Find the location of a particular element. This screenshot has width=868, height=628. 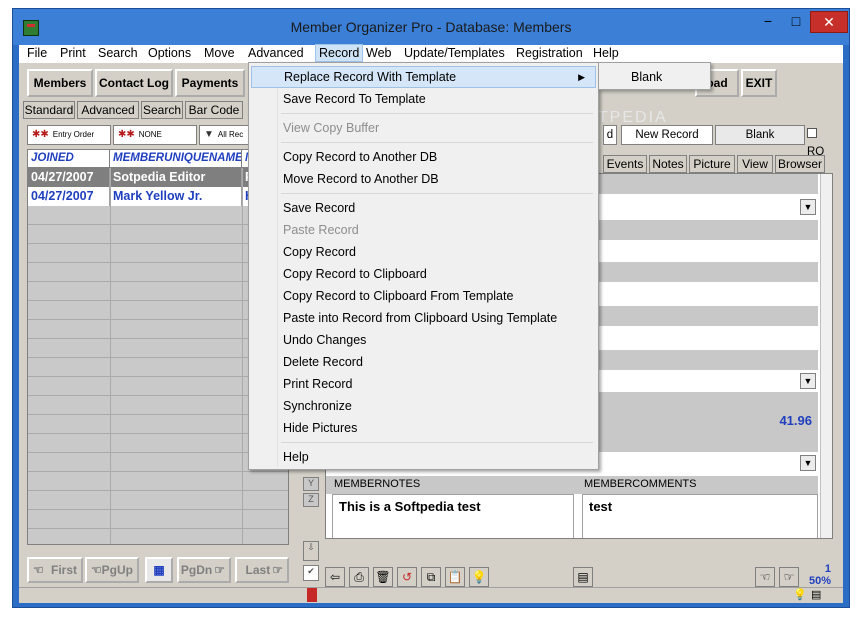

abc-index-button: ▦ is located at coordinates (159, 570).